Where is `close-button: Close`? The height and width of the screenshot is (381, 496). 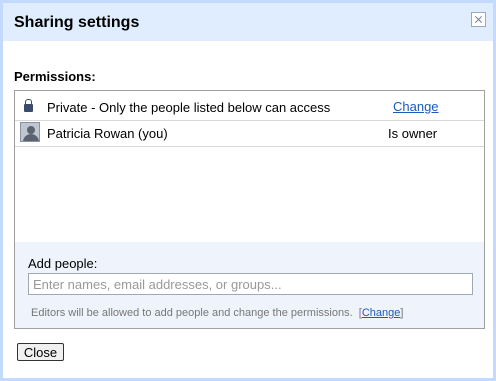
close-button: Close is located at coordinates (40, 352).